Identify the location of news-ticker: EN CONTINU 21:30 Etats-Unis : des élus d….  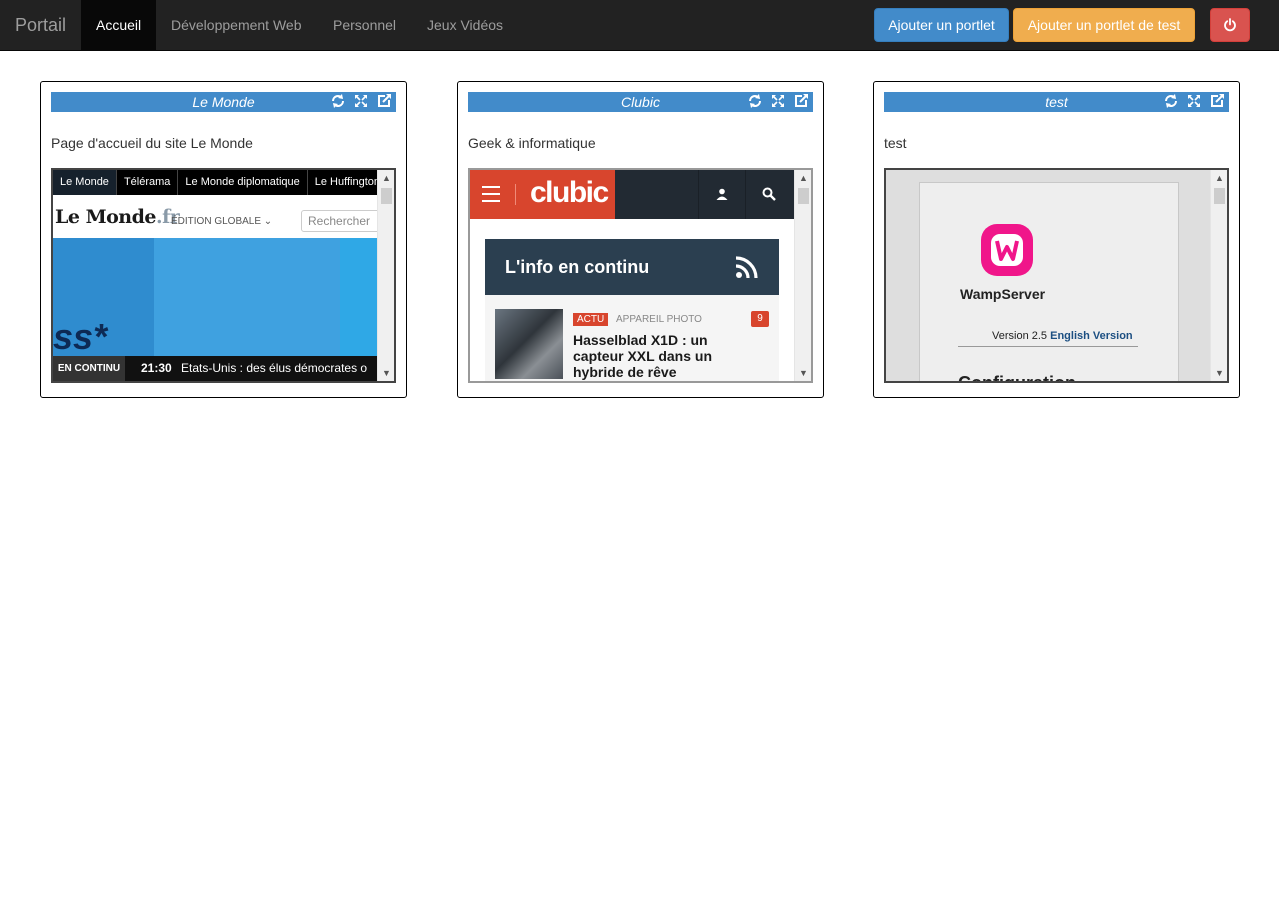
(216, 368).